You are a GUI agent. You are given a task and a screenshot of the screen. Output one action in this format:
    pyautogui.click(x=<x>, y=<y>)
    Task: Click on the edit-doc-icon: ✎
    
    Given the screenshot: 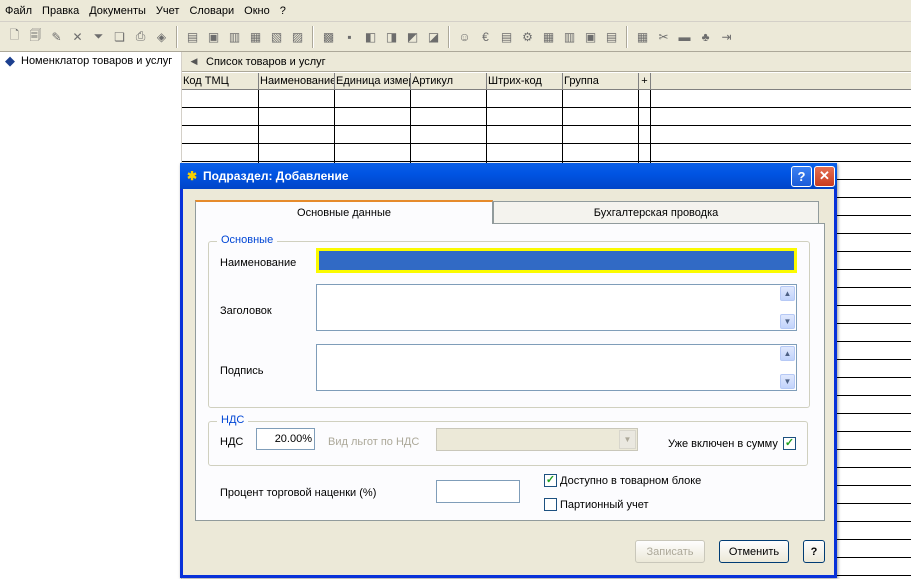 What is the action you would take?
    pyautogui.click(x=56, y=36)
    